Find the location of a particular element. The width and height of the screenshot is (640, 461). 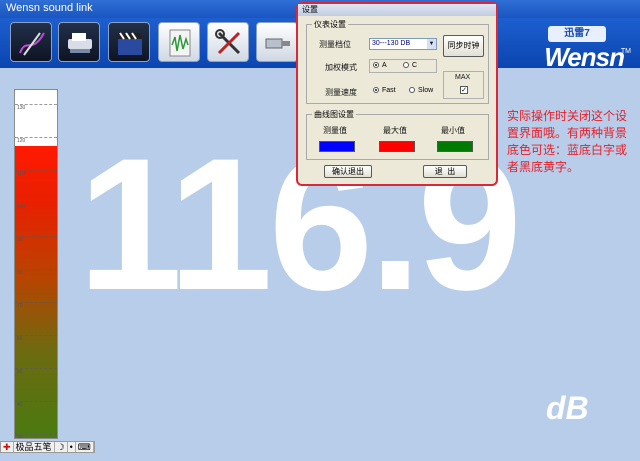

scanner-icon is located at coordinates (79, 42).